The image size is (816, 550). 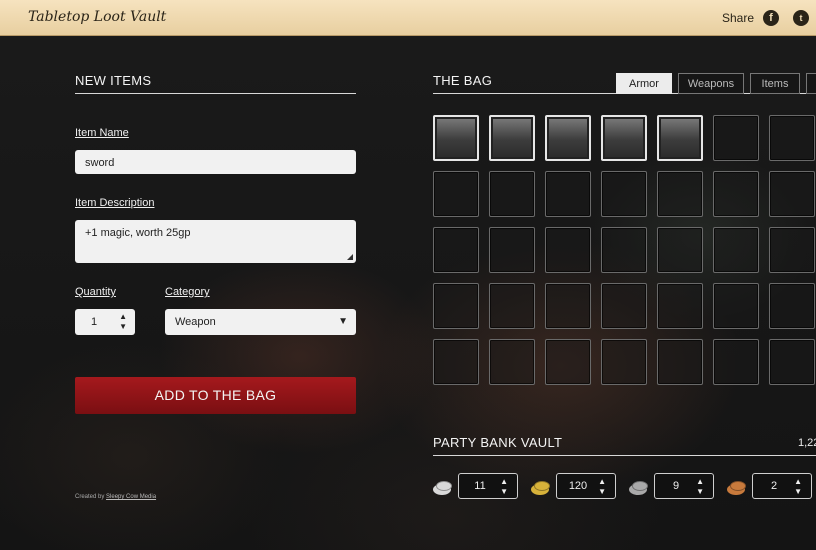 What do you see at coordinates (113, 80) in the screenshot?
I see `new-items-title: NEW ITEMS` at bounding box center [113, 80].